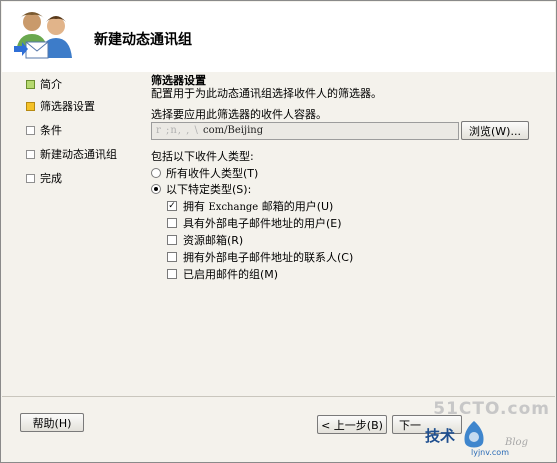  What do you see at coordinates (474, 434) in the screenshot?
I see `watermark-logo-icon` at bounding box center [474, 434].